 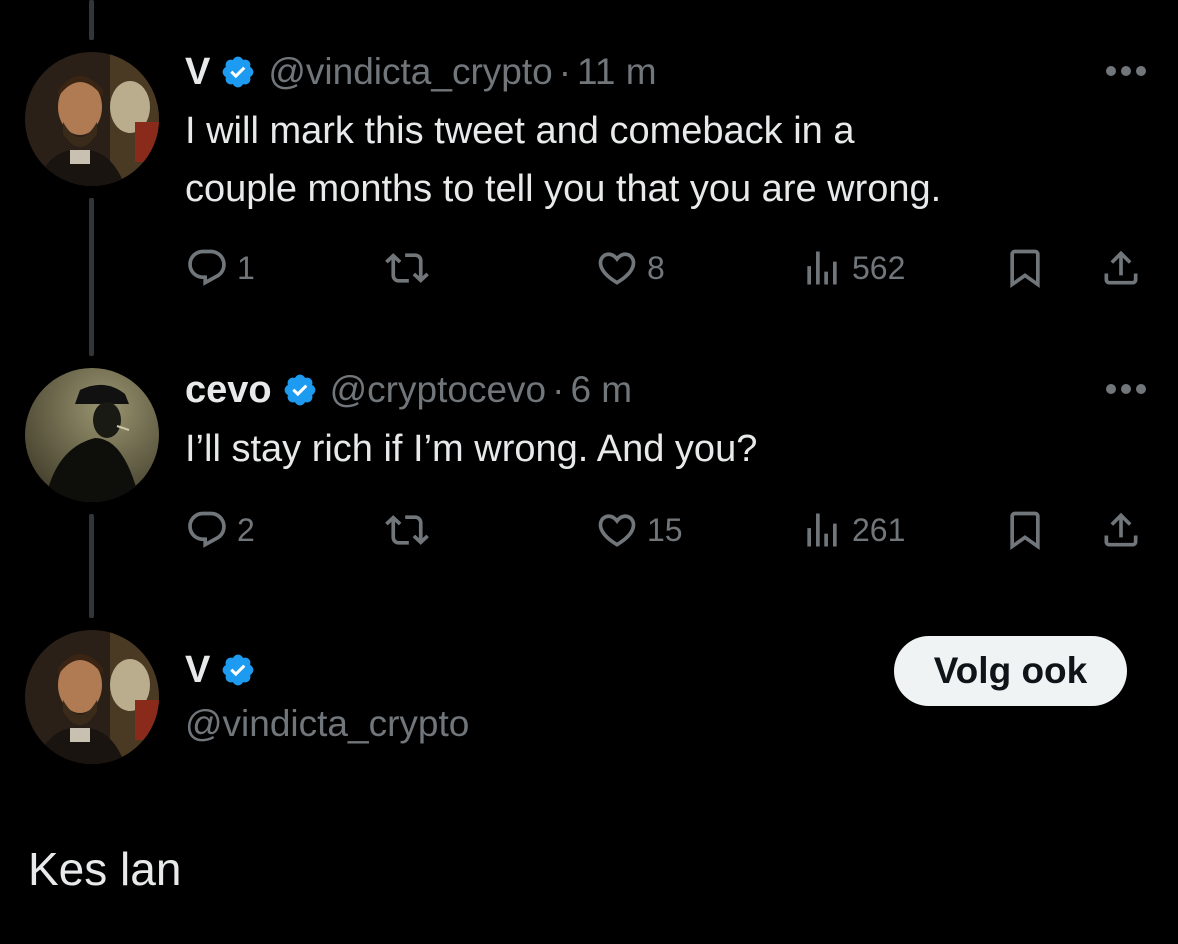 I want to click on focused-name-row: V, so click(x=226, y=670).